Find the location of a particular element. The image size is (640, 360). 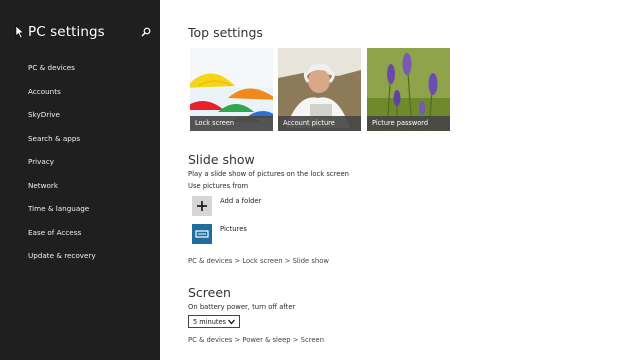

add-folder-label: Add a folder is located at coordinates (241, 201).